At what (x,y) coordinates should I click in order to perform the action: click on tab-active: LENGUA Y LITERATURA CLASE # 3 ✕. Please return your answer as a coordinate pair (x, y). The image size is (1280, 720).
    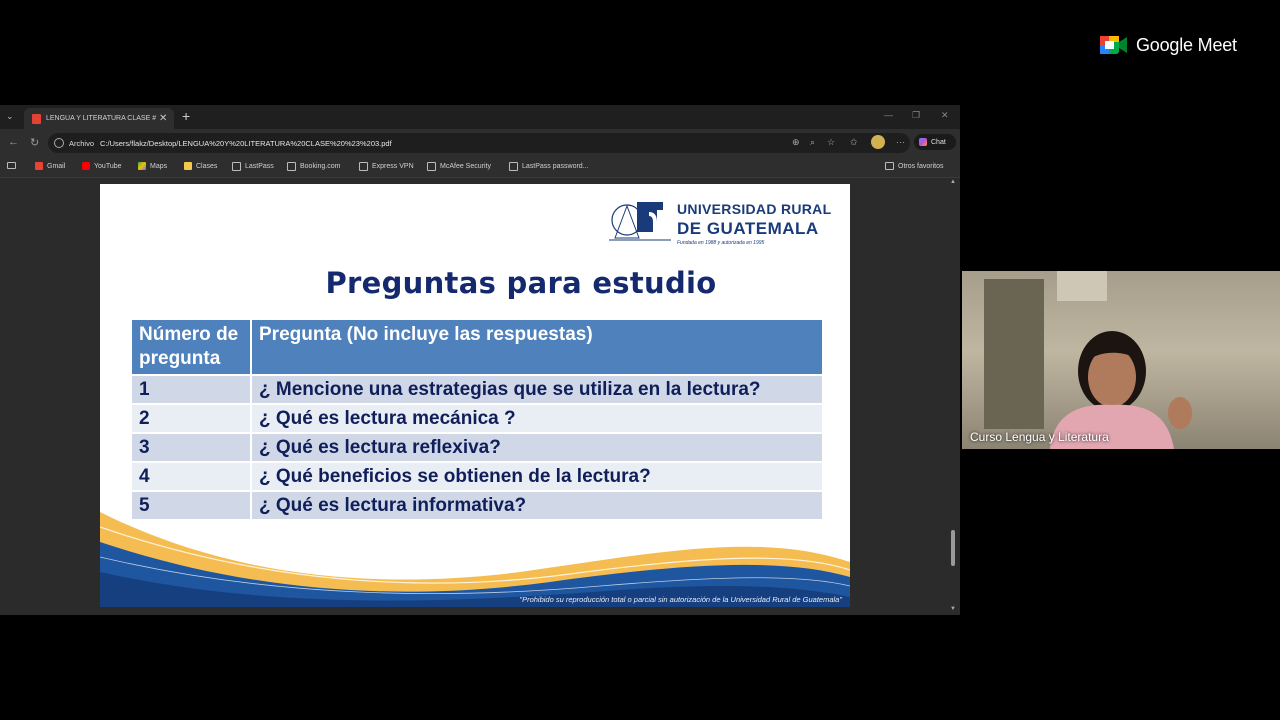
    Looking at the image, I should click on (99, 118).